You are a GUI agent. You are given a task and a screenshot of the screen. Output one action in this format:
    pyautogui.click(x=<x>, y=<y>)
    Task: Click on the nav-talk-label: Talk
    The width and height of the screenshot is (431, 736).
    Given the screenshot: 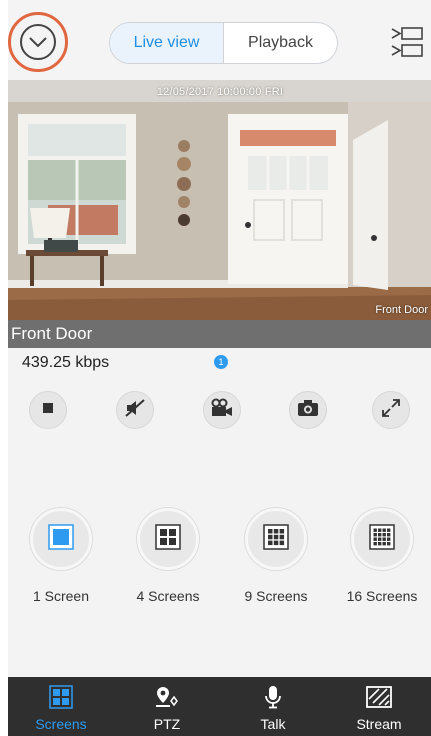 What is the action you would take?
    pyautogui.click(x=273, y=724)
    